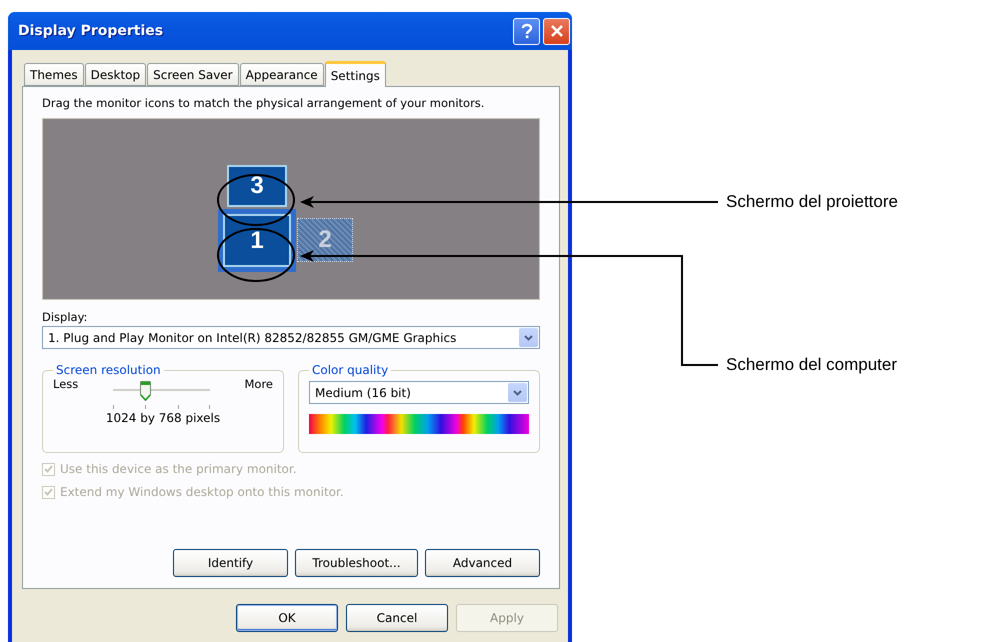 This screenshot has width=1000, height=642. I want to click on monitor-icon: 3, so click(257, 186).